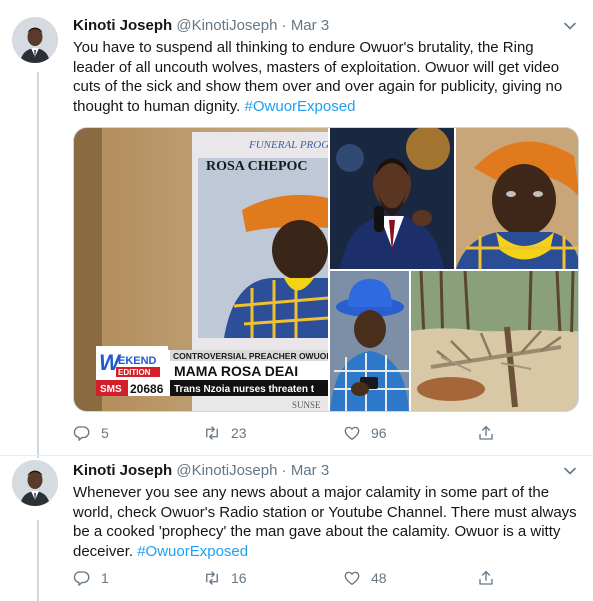 The height and width of the screenshot is (601, 593). Describe the element at coordinates (379, 578) in the screenshot. I see `like-count: 48` at that location.